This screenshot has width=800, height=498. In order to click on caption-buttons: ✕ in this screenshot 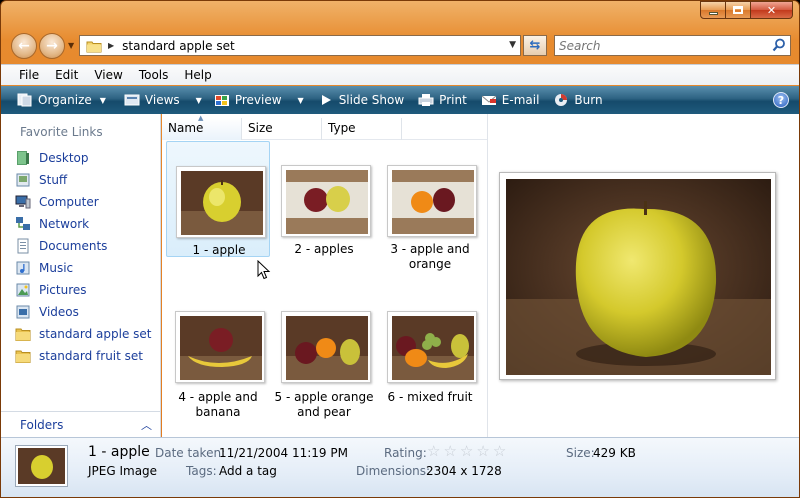, I will do `click(746, 10)`.